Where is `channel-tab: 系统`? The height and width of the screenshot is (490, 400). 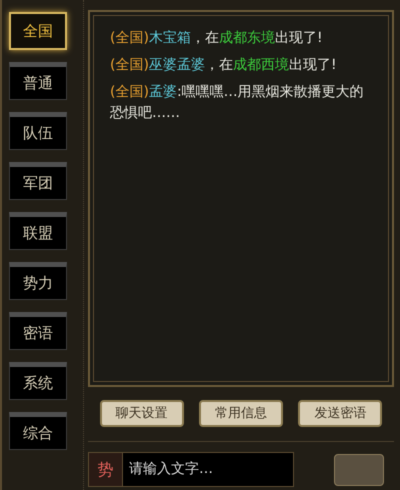 channel-tab: 系统 is located at coordinates (38, 381).